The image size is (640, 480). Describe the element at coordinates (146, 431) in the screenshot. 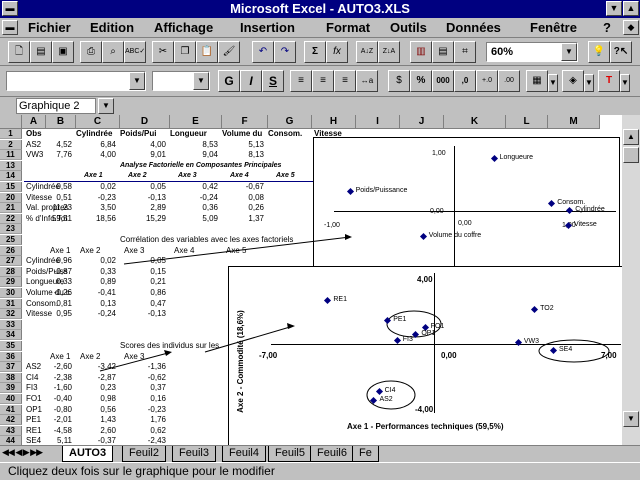

I see `scores-cell: 0,62` at that location.